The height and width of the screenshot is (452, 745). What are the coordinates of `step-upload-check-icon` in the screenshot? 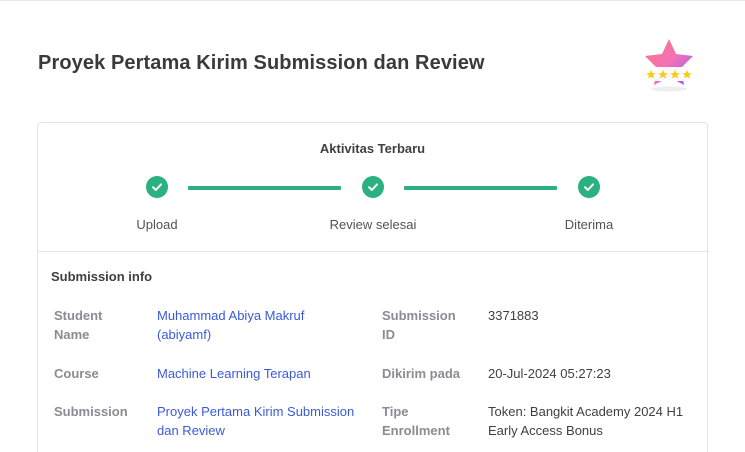 It's located at (157, 187).